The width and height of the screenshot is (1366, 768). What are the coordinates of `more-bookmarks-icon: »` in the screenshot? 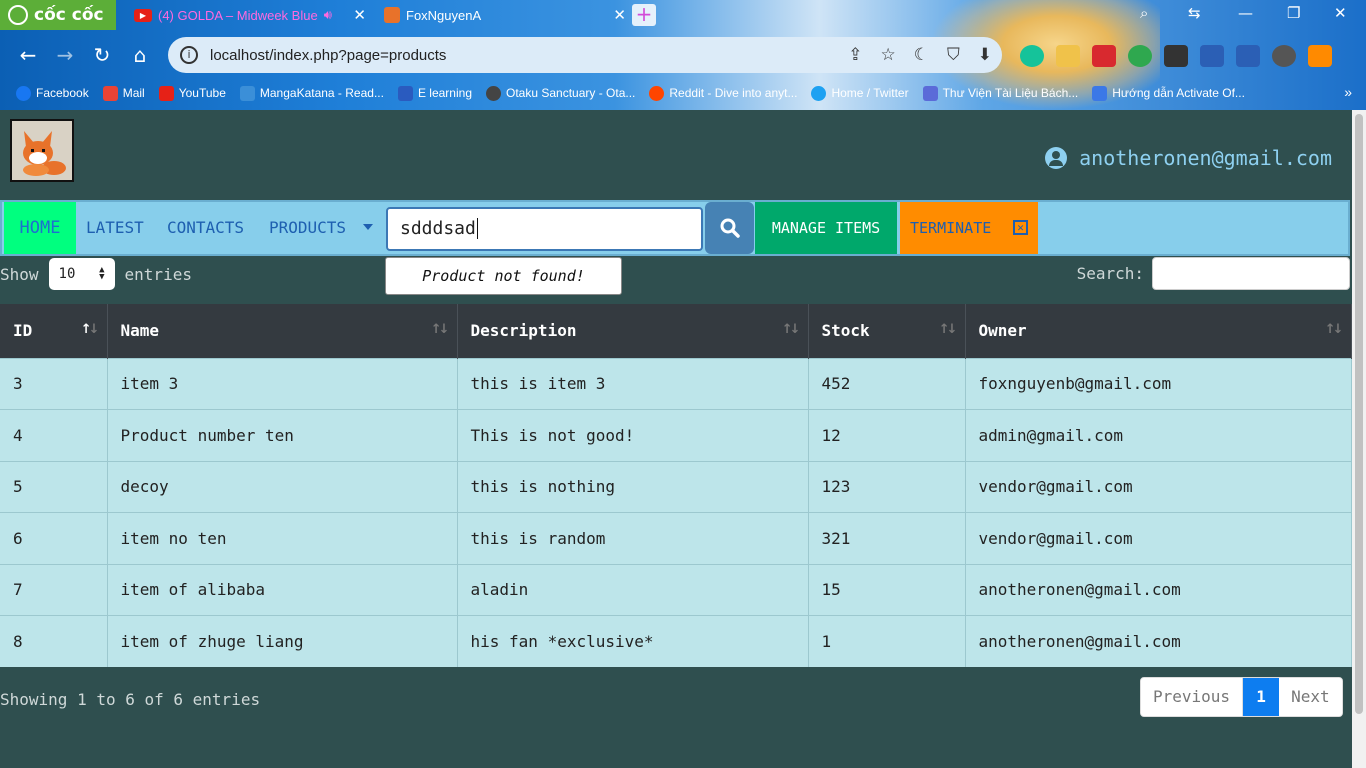 It's located at (1348, 92).